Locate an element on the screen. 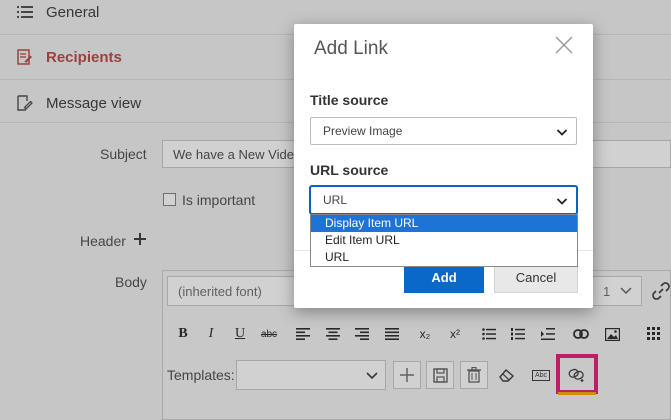  close-icon is located at coordinates (565, 46).